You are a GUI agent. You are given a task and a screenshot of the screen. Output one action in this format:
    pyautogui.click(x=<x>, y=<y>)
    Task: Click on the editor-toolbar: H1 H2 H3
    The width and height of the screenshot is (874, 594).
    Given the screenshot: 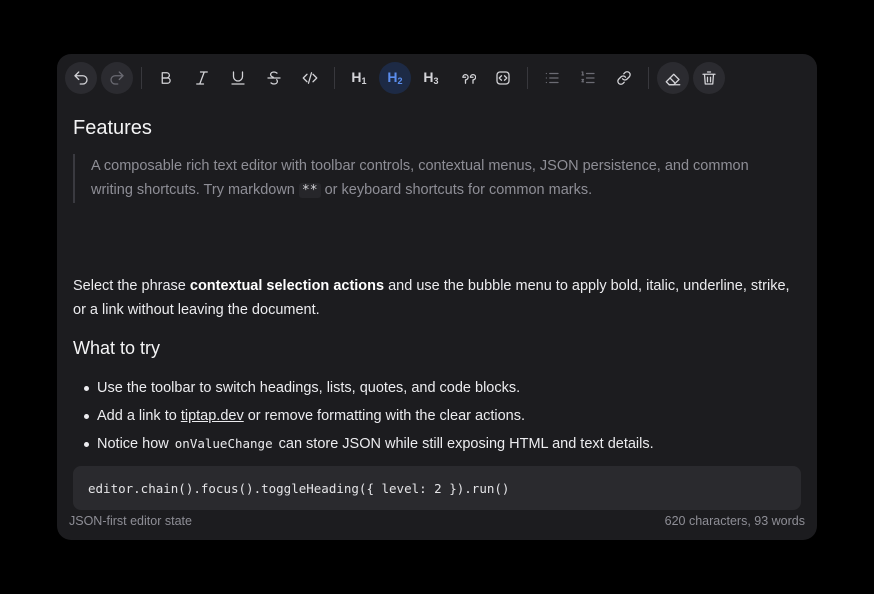 What is the action you would take?
    pyautogui.click(x=397, y=78)
    